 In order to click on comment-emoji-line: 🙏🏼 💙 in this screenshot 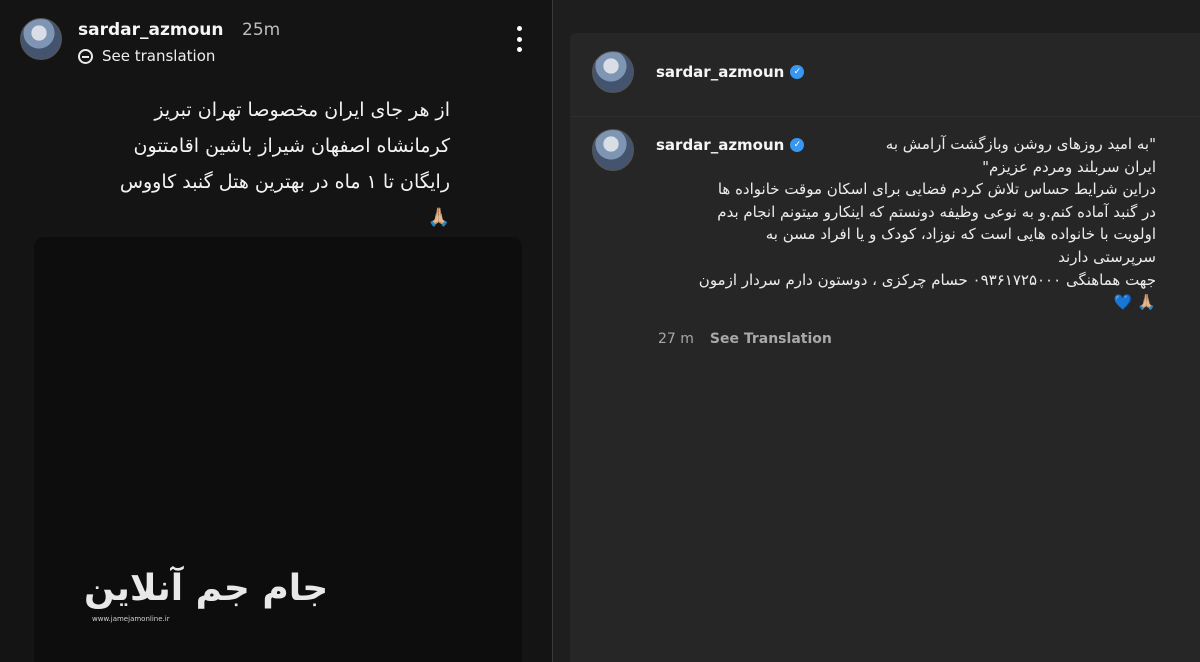, I will do `click(1134, 302)`.